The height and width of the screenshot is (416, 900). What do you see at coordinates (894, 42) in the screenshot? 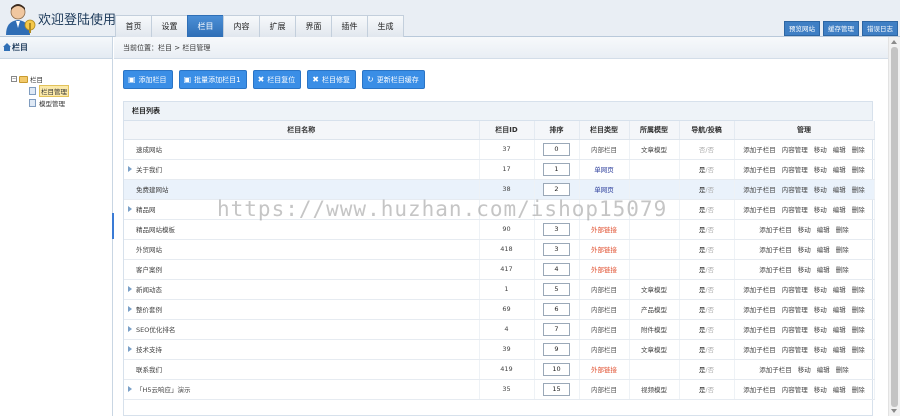
I see `scroll-up-arrow-icon` at bounding box center [894, 42].